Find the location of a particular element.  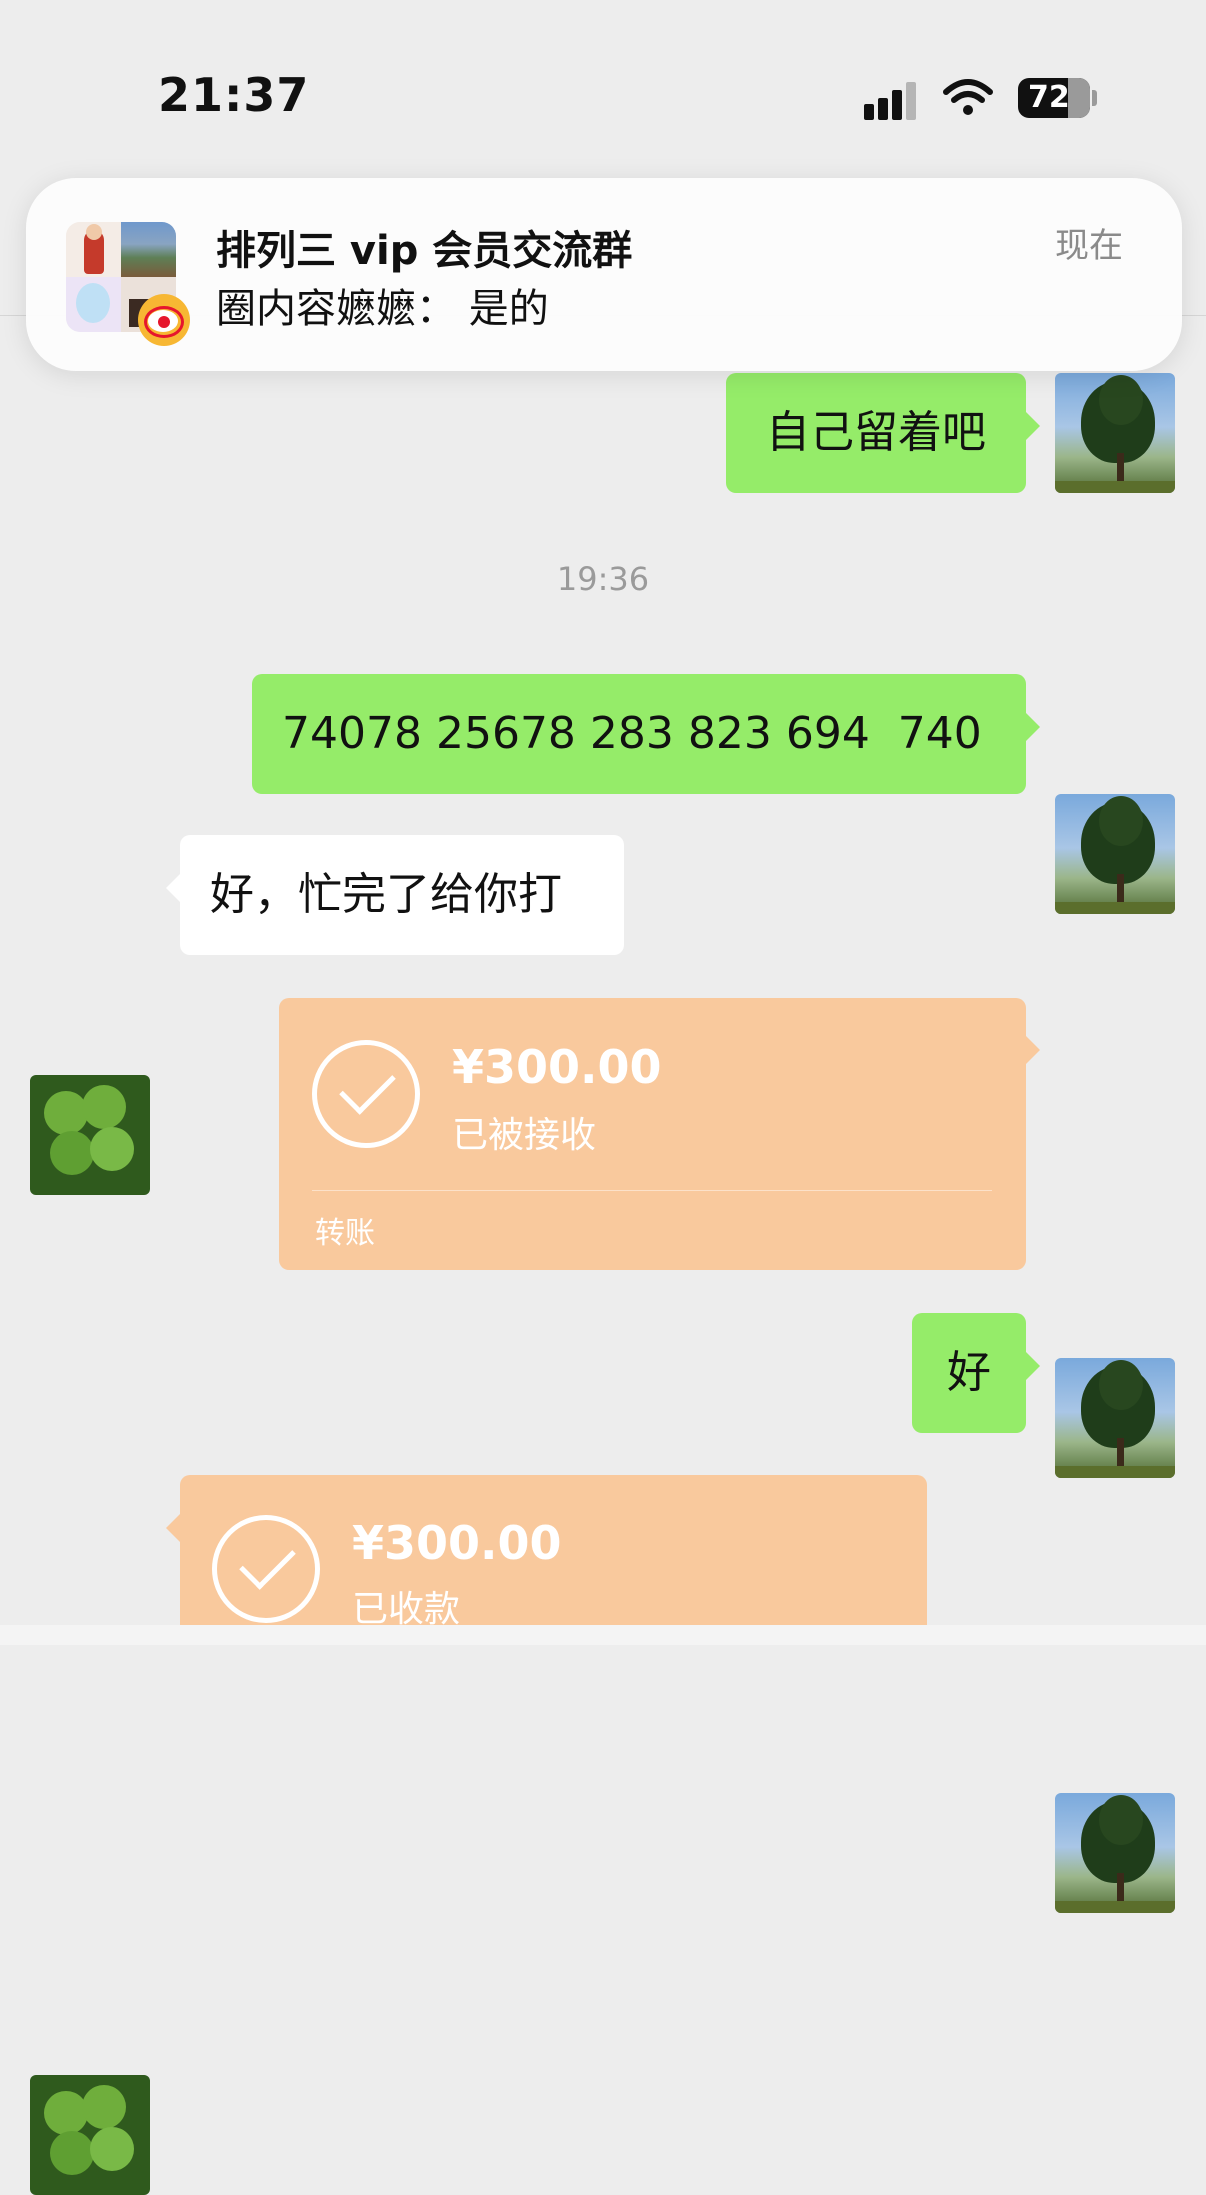

message-text: 好 is located at coordinates (969, 1372).